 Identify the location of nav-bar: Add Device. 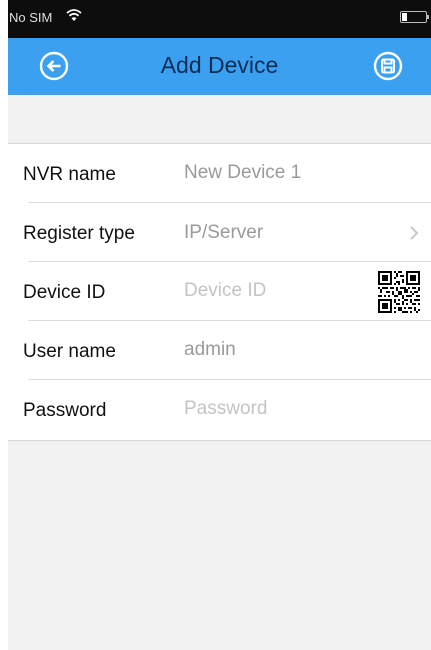
(219, 66).